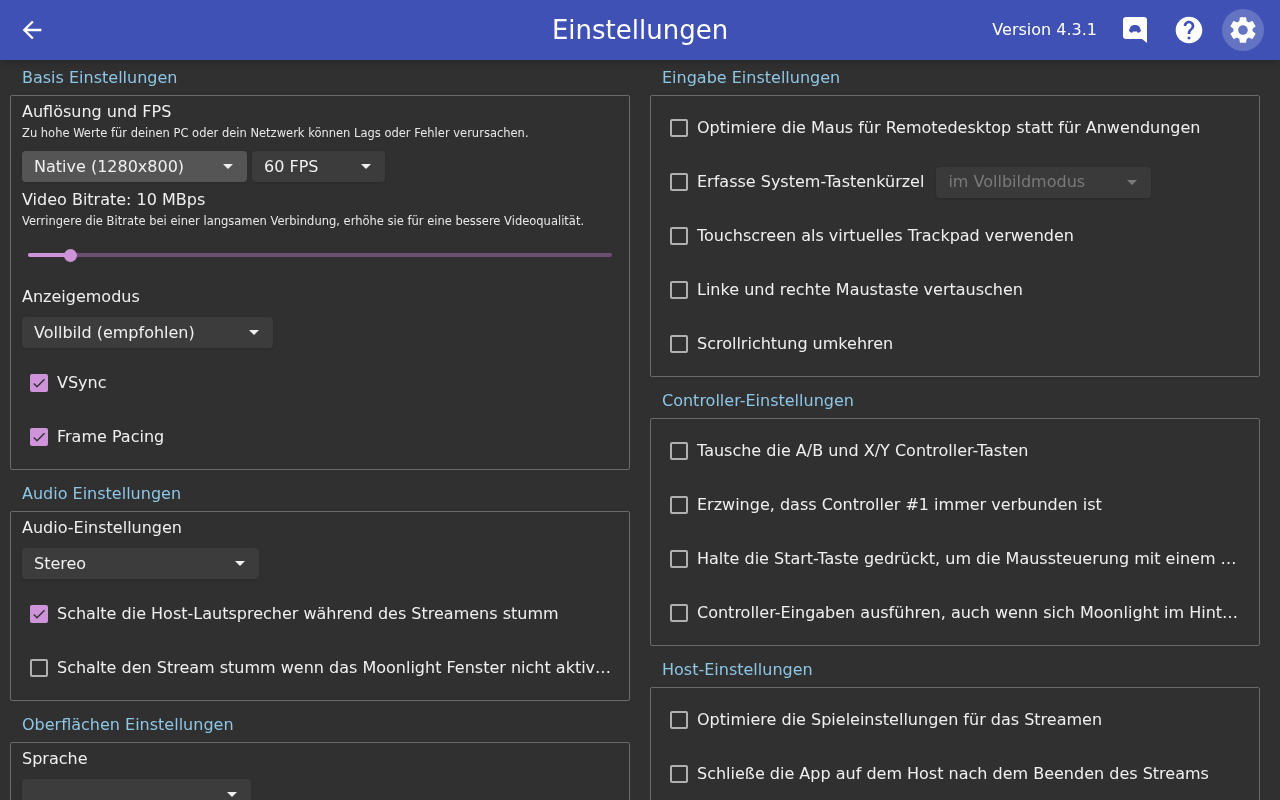 The width and height of the screenshot is (1280, 800). Describe the element at coordinates (102, 528) in the screenshot. I see `setting-label: Audio-Einstellungen` at that location.